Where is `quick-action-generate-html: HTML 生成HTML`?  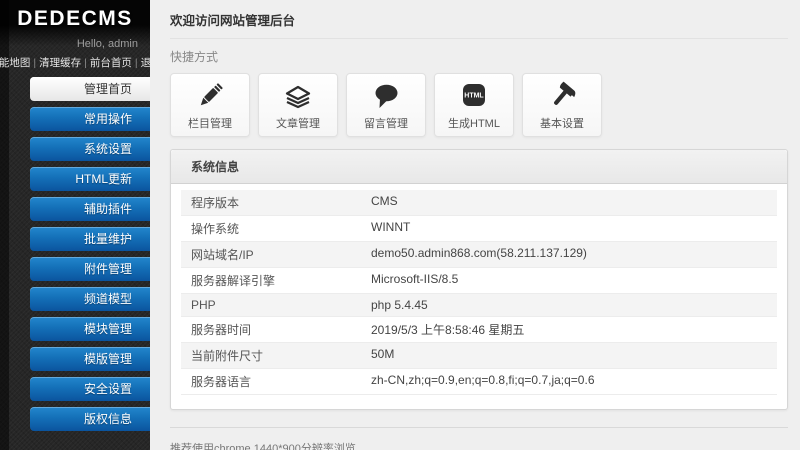
quick-action-generate-html: HTML 生成HTML is located at coordinates (474, 105).